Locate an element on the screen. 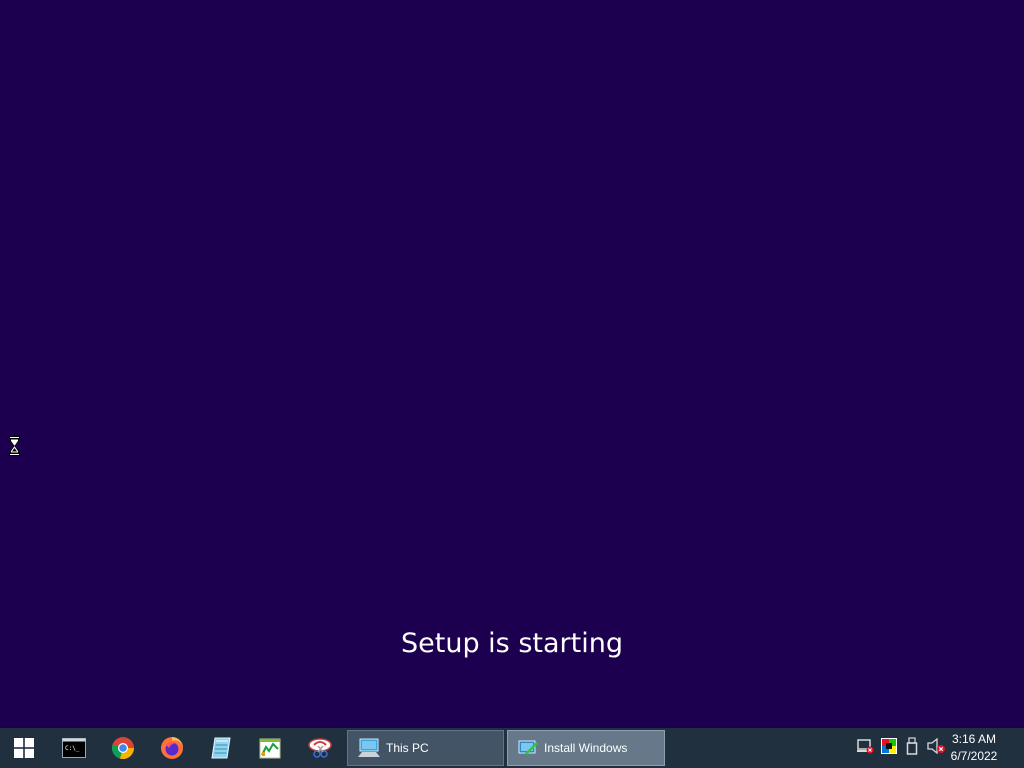 Image resolution: width=1024 pixels, height=768 pixels. task-label: This PC is located at coordinates (407, 748).